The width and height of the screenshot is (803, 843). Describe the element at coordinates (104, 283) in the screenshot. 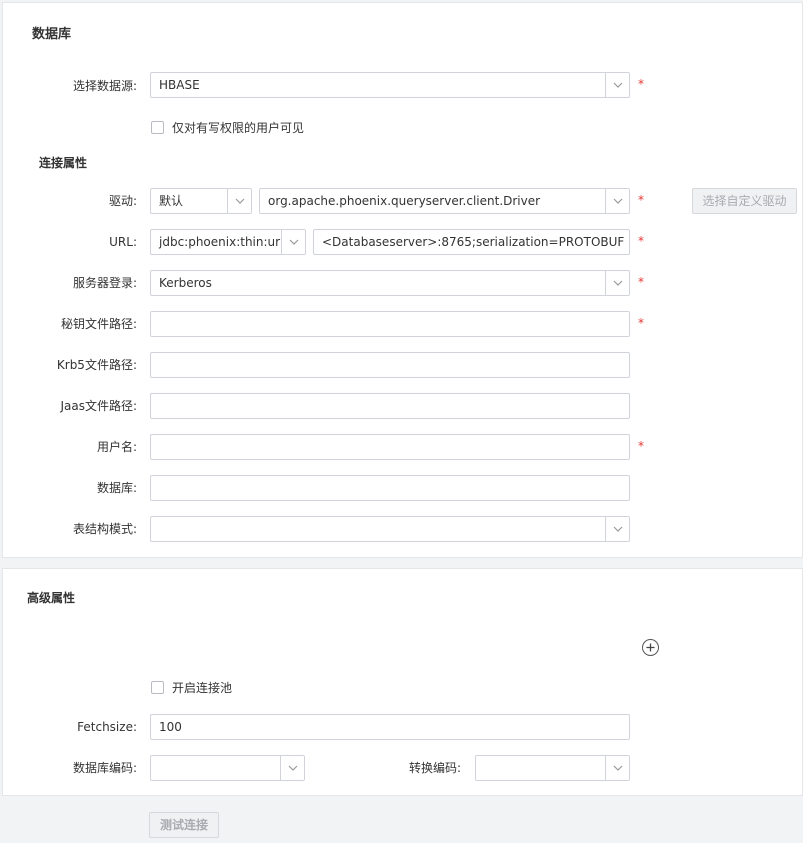

I see `server-login-label: 服务器登录:` at that location.